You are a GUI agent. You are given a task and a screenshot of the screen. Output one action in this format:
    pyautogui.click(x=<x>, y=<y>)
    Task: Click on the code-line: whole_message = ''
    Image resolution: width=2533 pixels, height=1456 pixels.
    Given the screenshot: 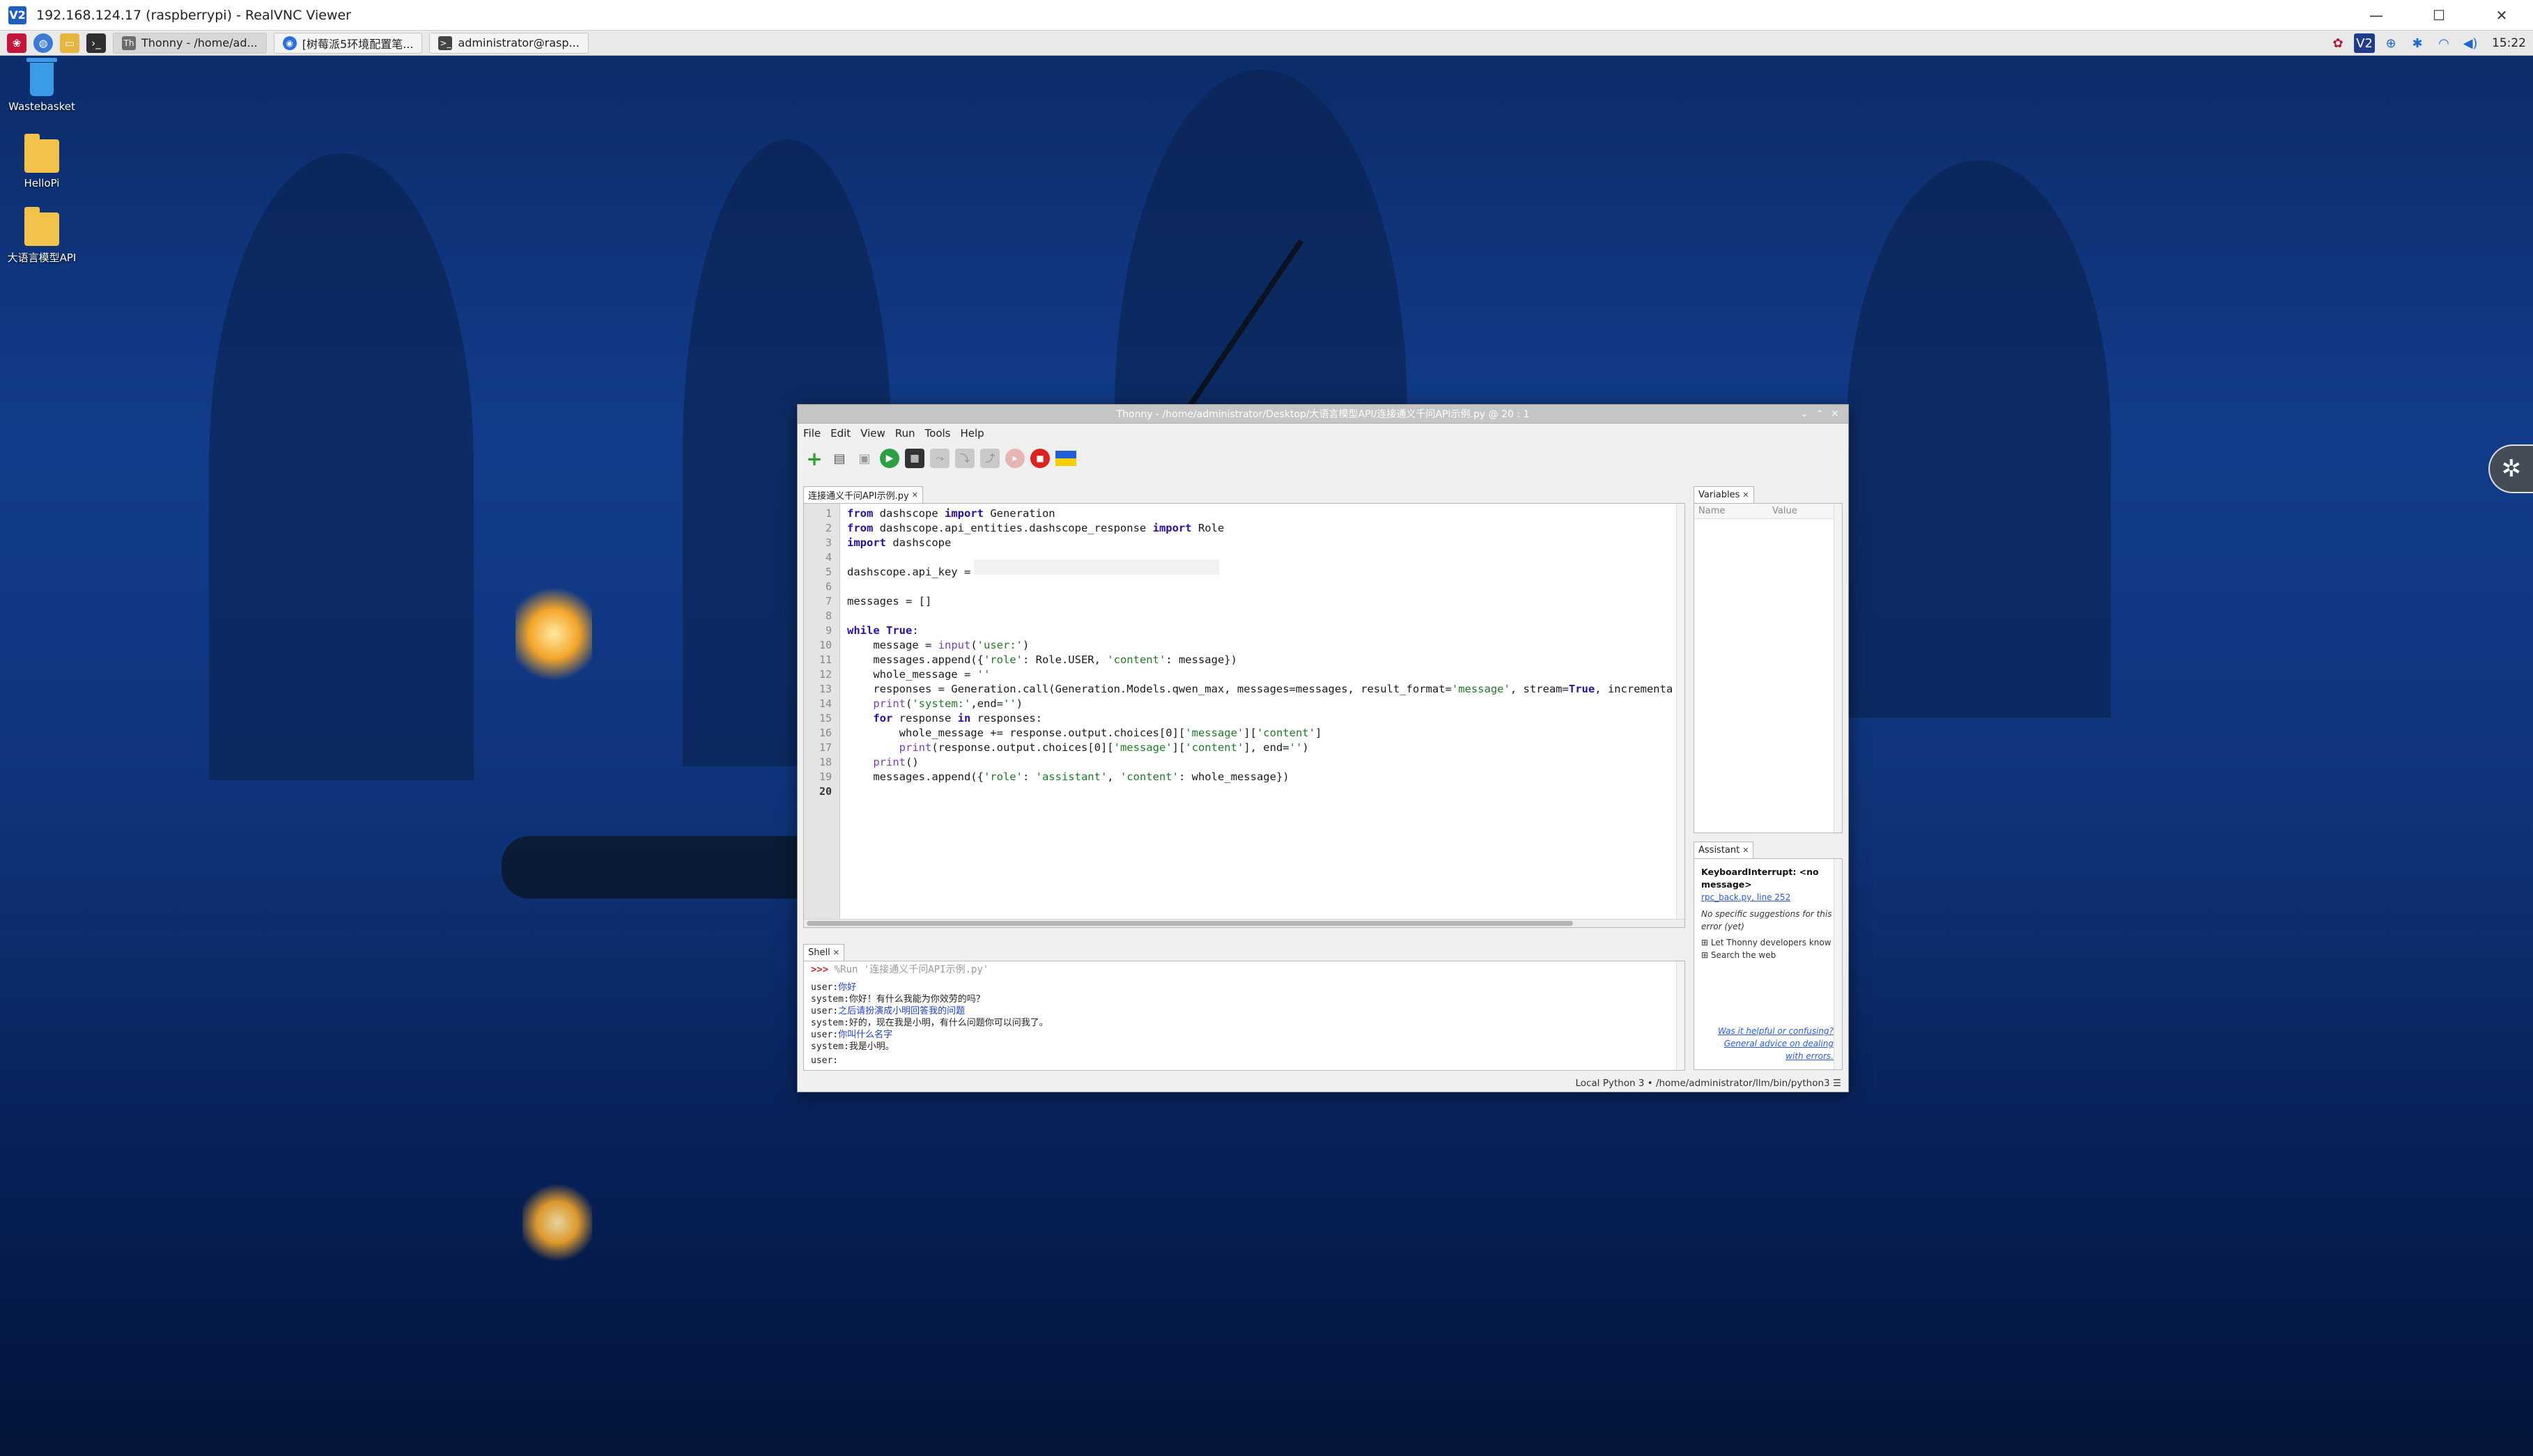 What is the action you would take?
    pyautogui.click(x=919, y=674)
    